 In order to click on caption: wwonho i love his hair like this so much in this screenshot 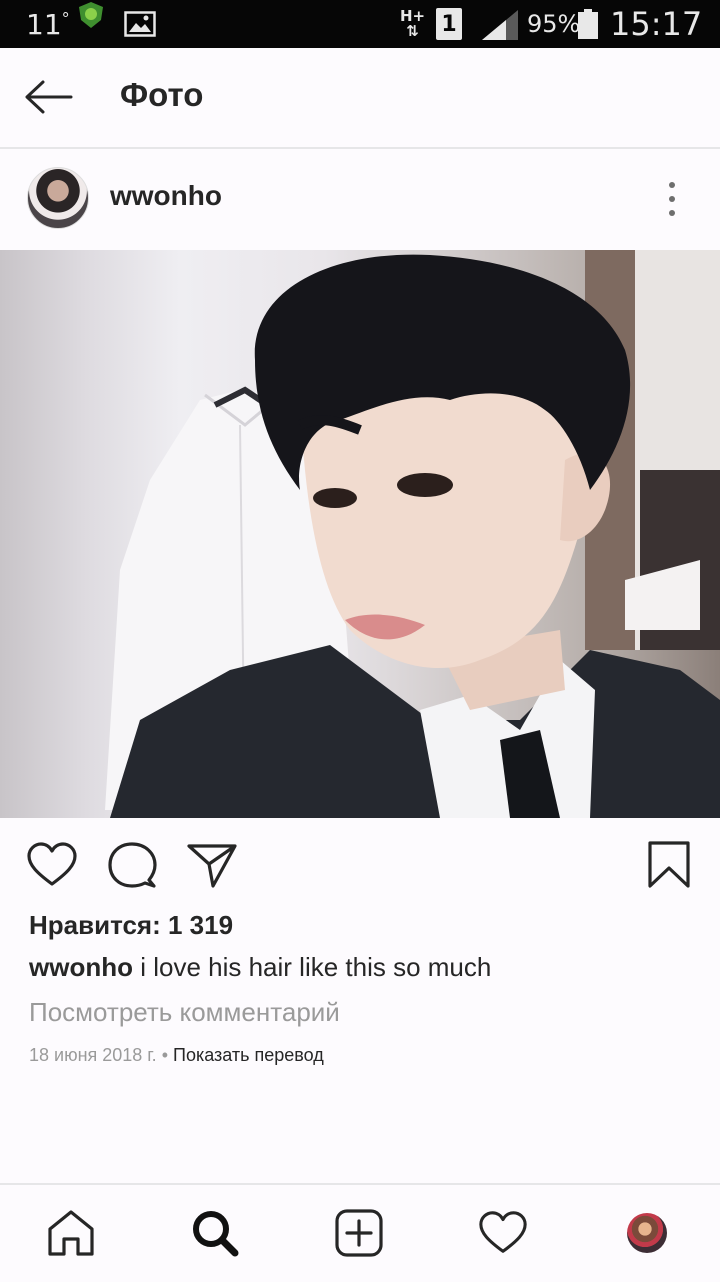, I will do `click(260, 967)`.